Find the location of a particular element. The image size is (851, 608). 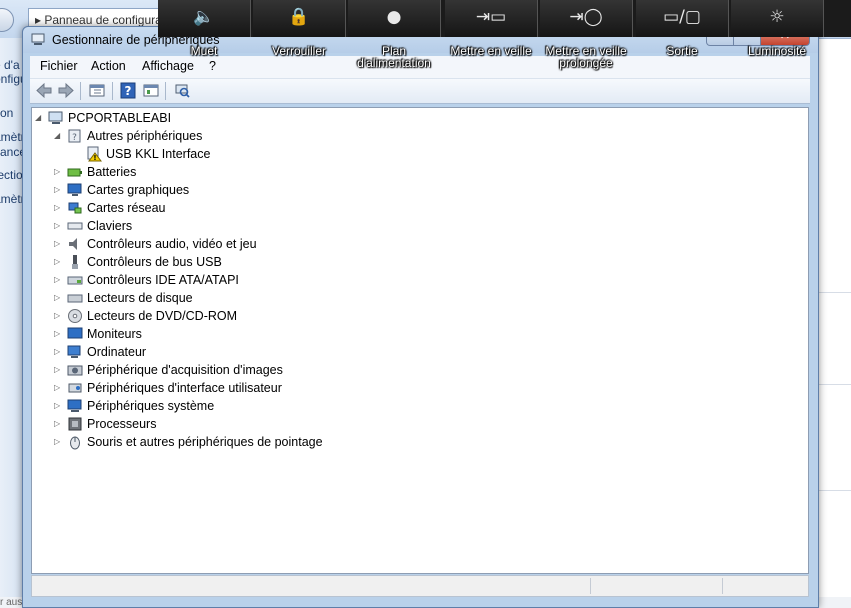

toolbar: ? is located at coordinates (420, 91).